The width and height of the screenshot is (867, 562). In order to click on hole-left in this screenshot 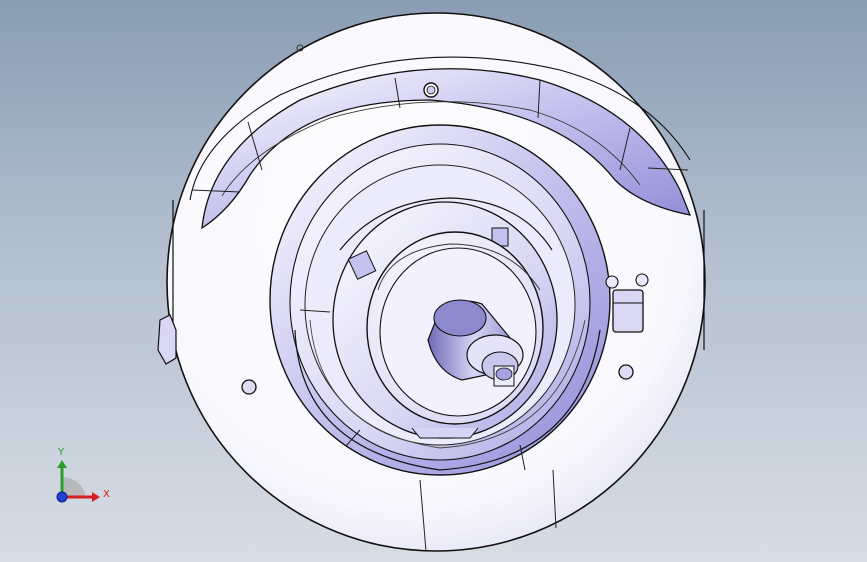, I will do `click(249, 387)`.